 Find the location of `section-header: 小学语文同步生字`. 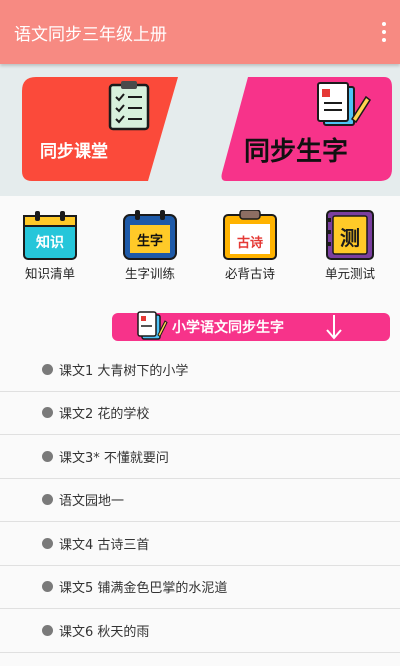

section-header: 小学语文同步生字 is located at coordinates (251, 327).